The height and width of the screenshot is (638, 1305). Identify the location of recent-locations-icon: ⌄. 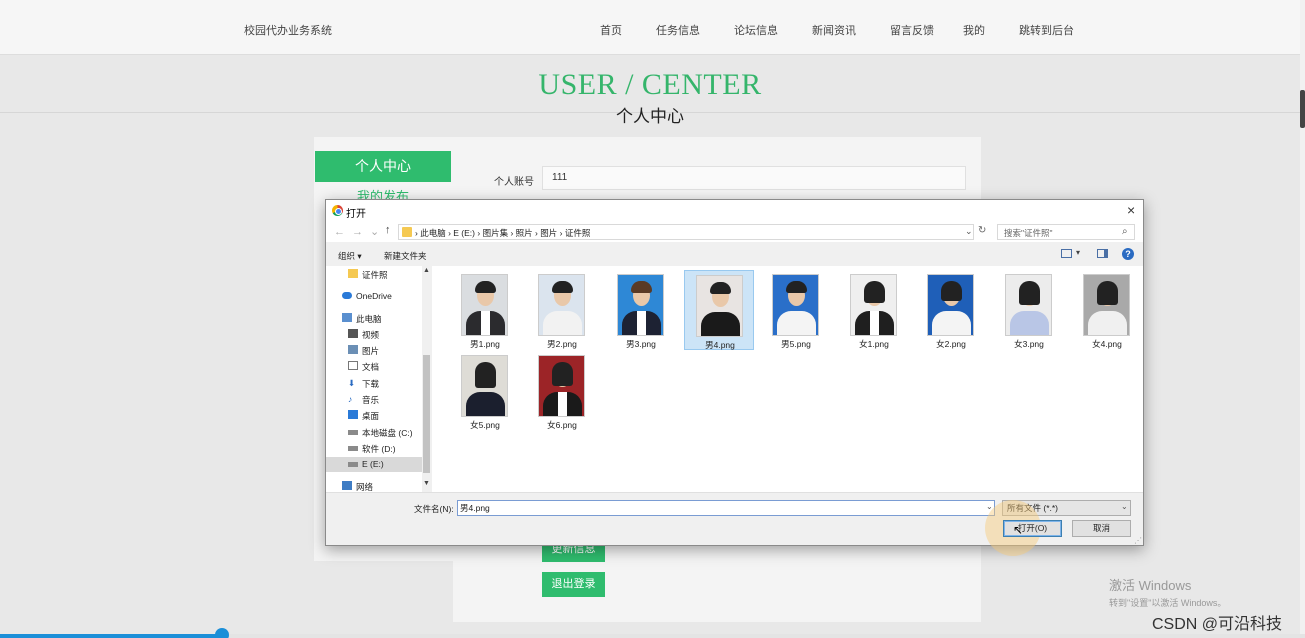
(378, 232).